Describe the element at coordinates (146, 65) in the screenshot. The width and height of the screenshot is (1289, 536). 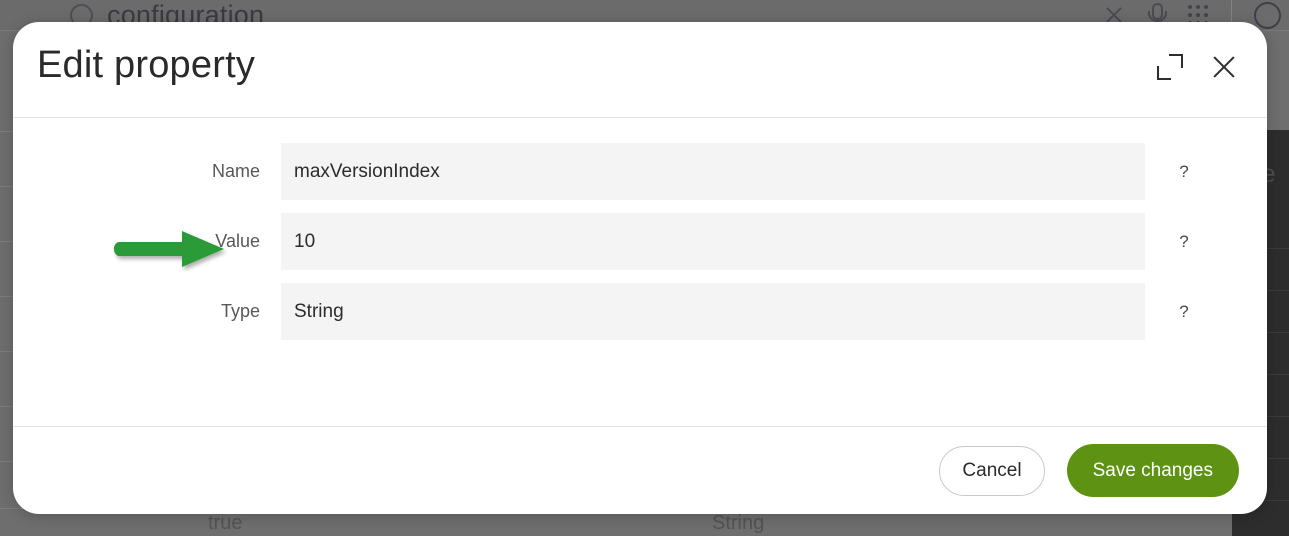
I see `page-title: Edit property` at that location.